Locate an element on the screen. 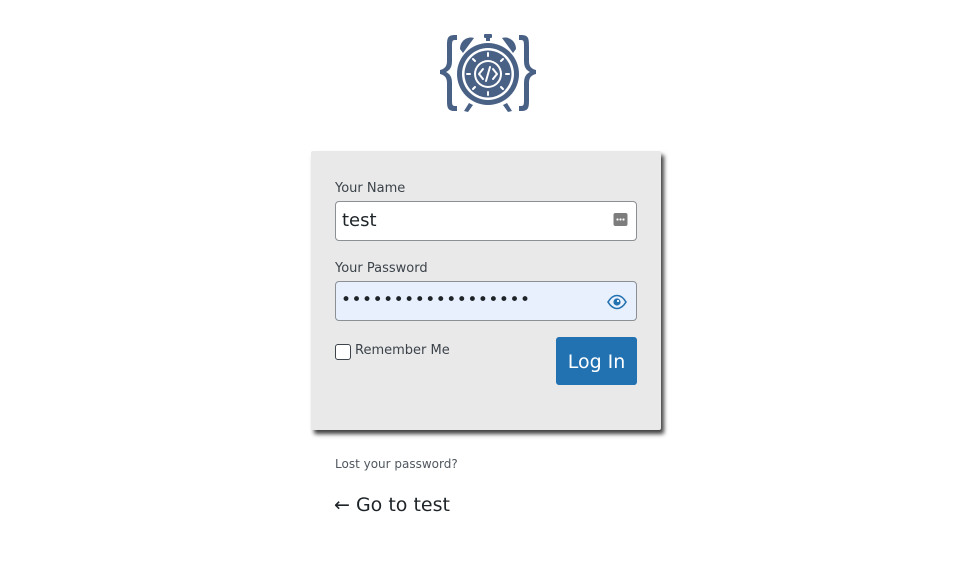  password-field: •••••••••••••••••• is located at coordinates (486, 301).